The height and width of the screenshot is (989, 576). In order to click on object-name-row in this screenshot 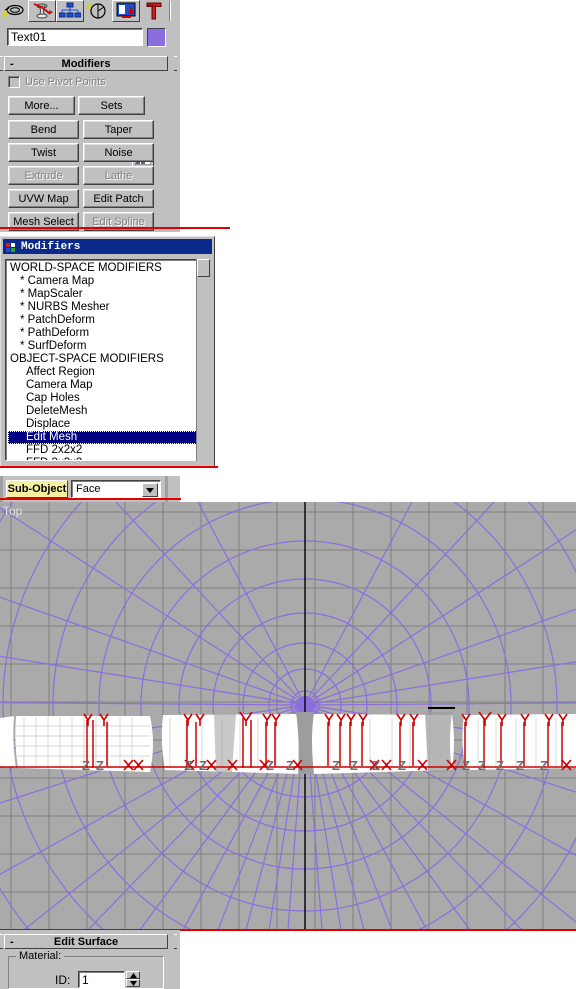, I will do `click(90, 37)`.